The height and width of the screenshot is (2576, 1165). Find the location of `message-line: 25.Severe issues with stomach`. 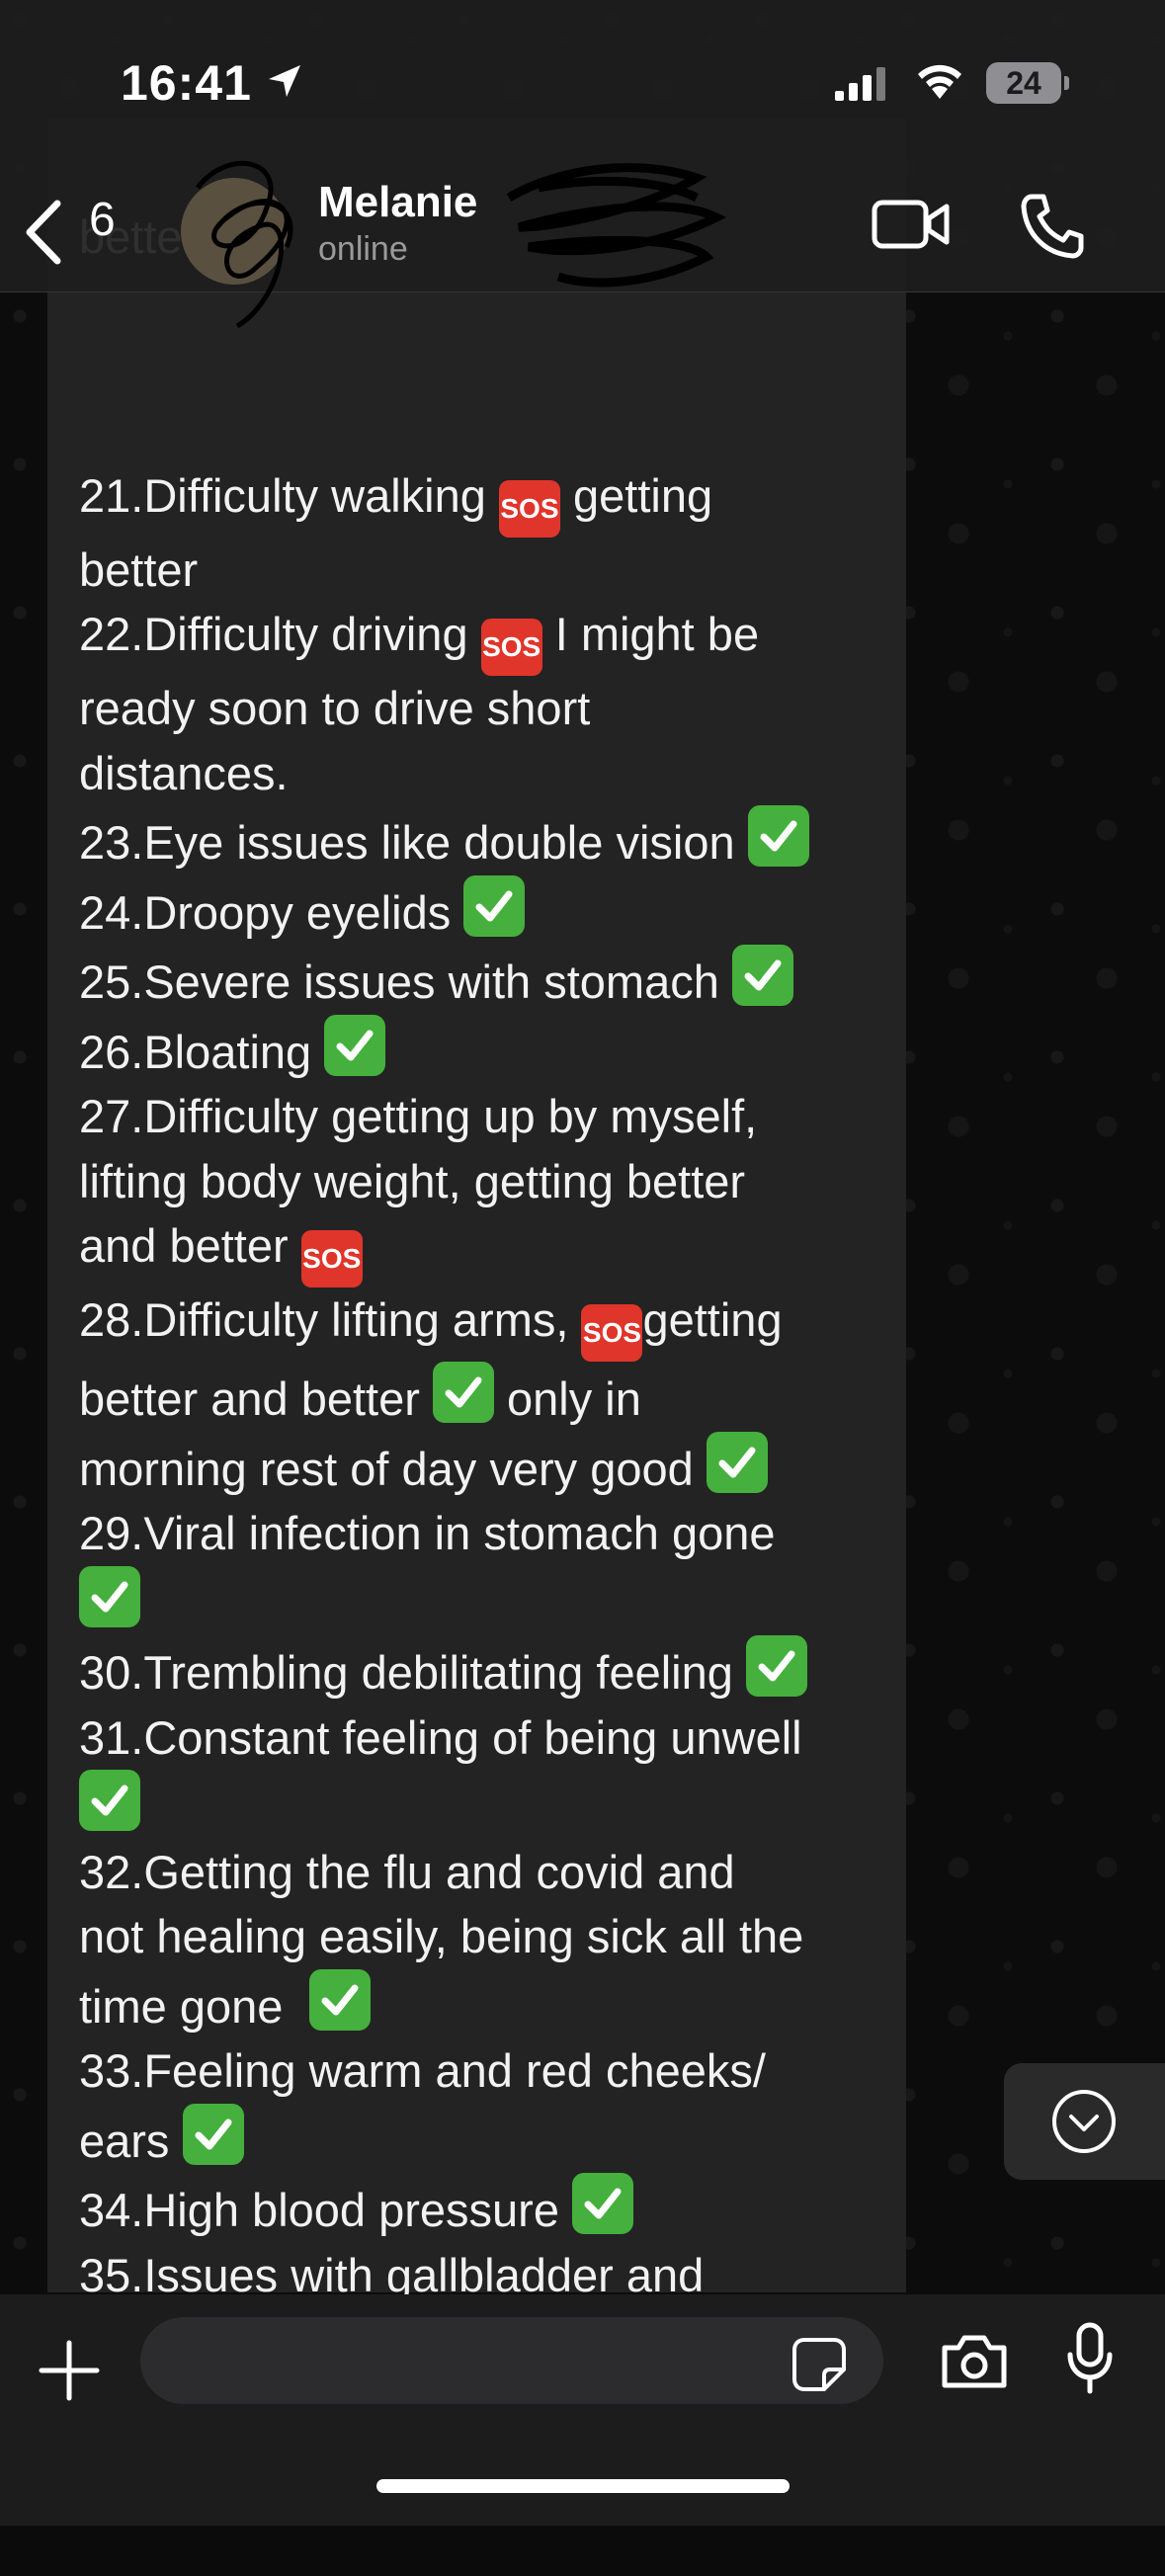

message-line: 25.Severe issues with stomach is located at coordinates (484, 980).